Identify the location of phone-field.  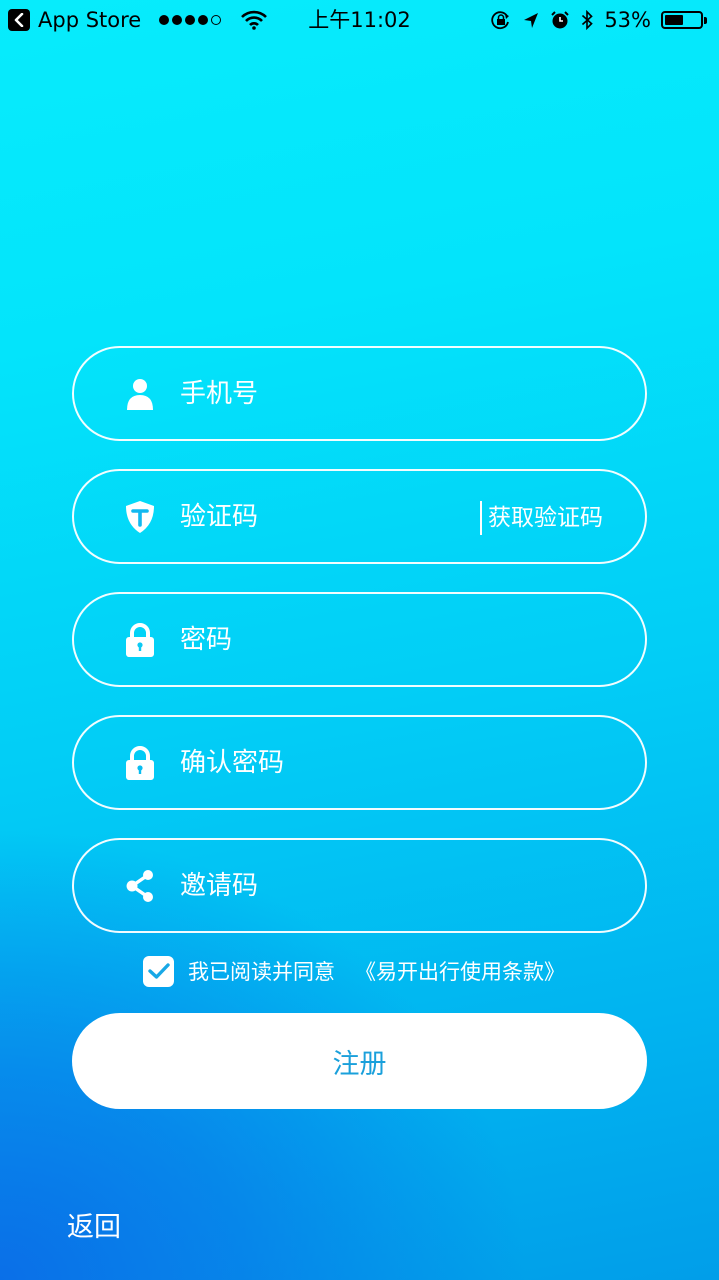
(359, 393).